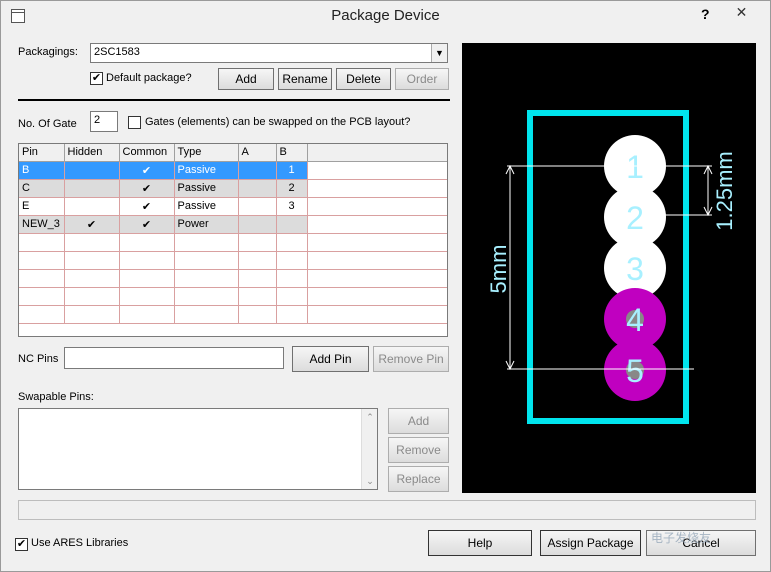 The image size is (771, 572). I want to click on col-header-b: B, so click(292, 153).